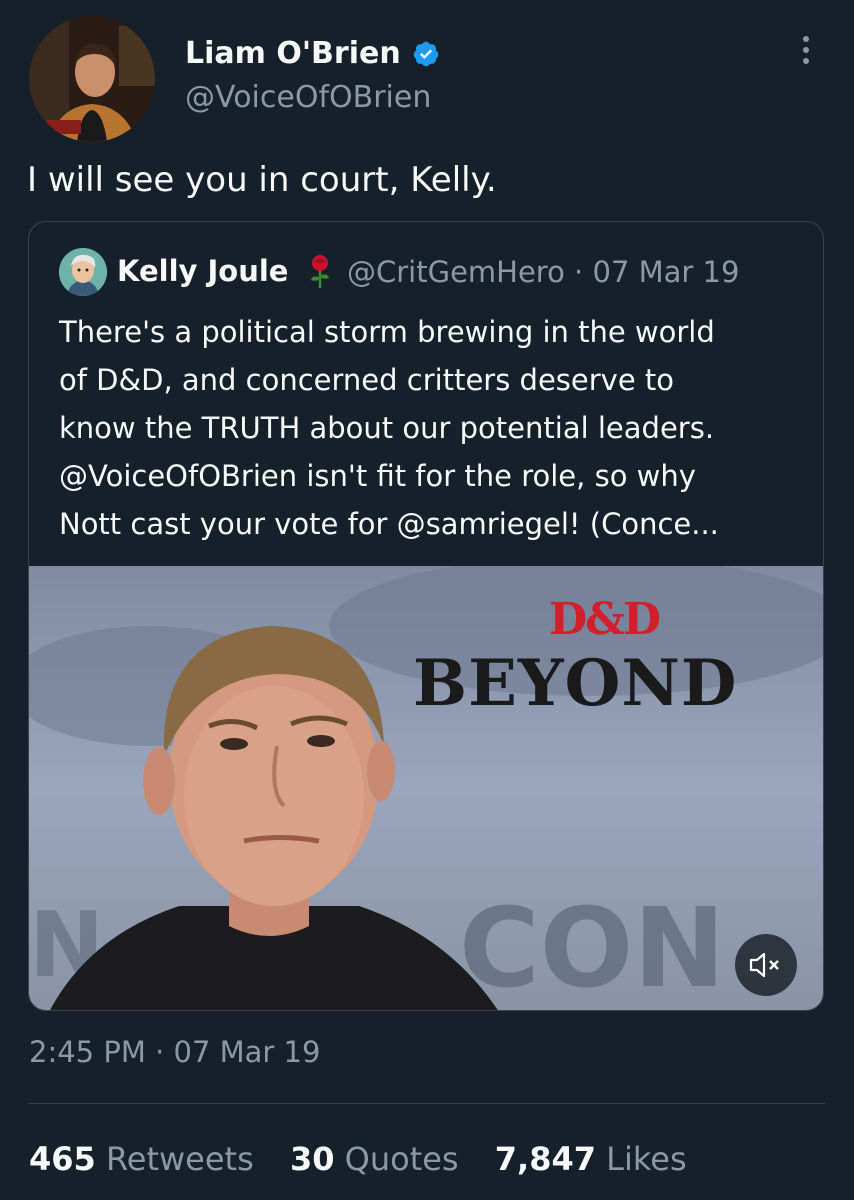 The height and width of the screenshot is (1200, 854). I want to click on beyond-logo-text: BEYOND, so click(575, 683).